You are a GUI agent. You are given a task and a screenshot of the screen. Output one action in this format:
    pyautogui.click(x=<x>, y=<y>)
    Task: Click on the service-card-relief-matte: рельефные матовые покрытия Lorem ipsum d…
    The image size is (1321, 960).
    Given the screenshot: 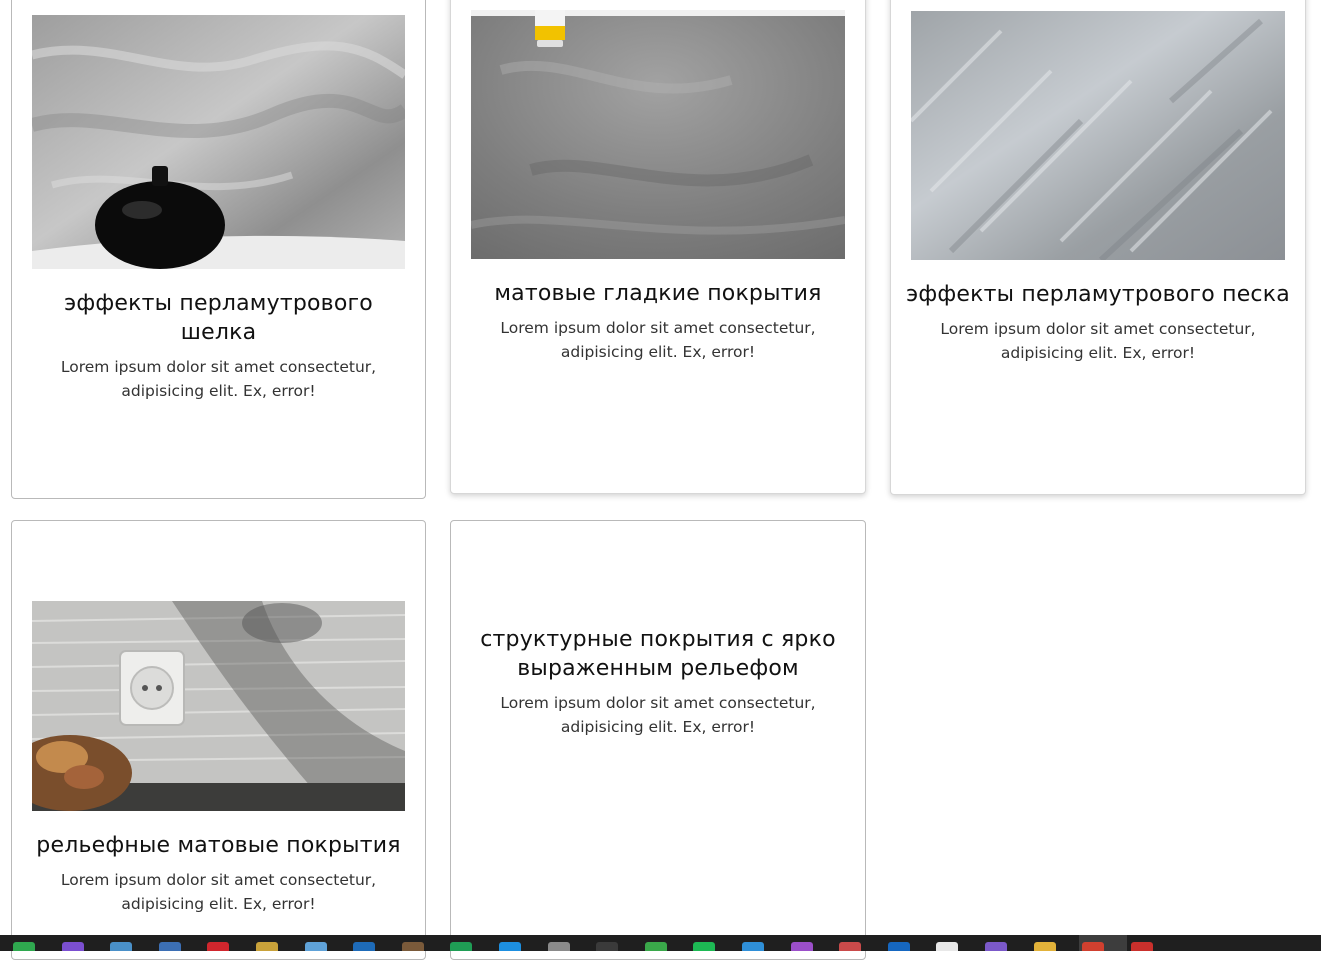 What is the action you would take?
    pyautogui.click(x=218, y=740)
    